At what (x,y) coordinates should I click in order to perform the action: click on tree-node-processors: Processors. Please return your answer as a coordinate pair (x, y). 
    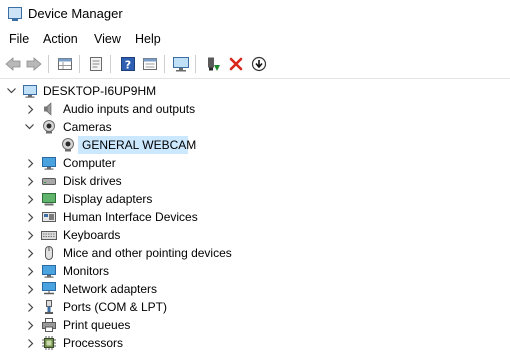
    Looking at the image, I should click on (255, 343).